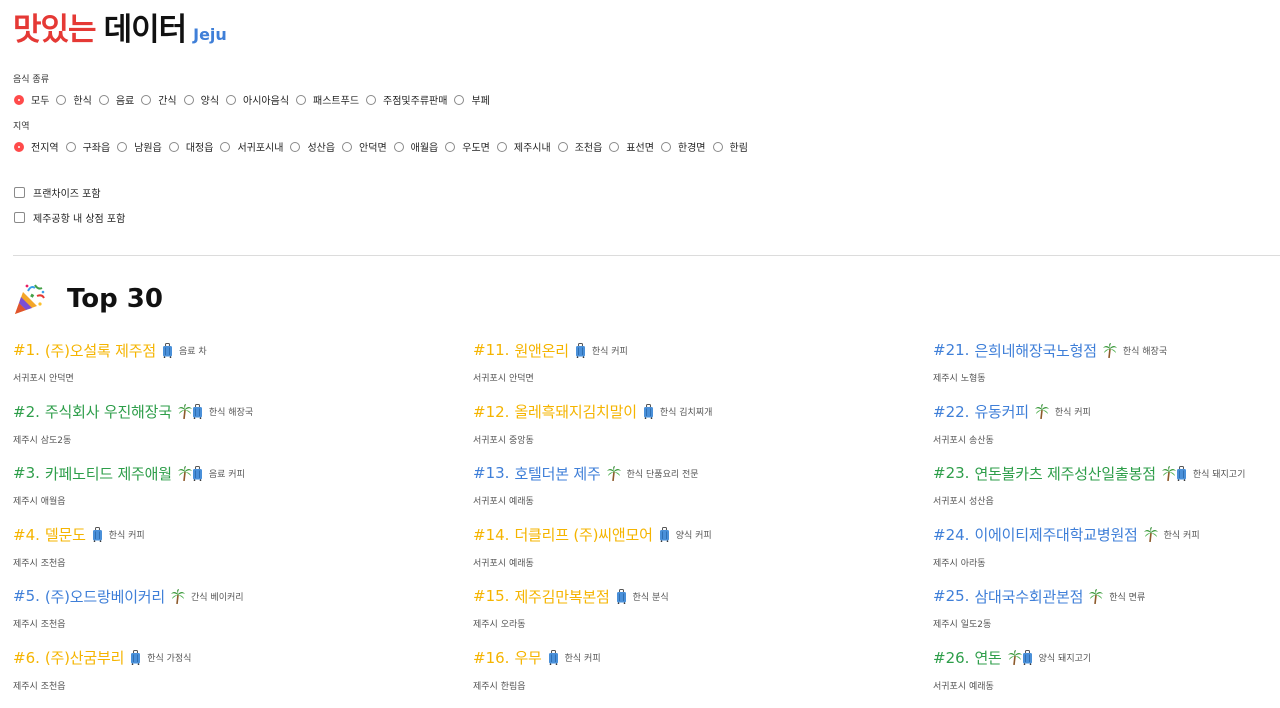 The width and height of the screenshot is (1280, 708). I want to click on region-option: 한경면, so click(686, 146).